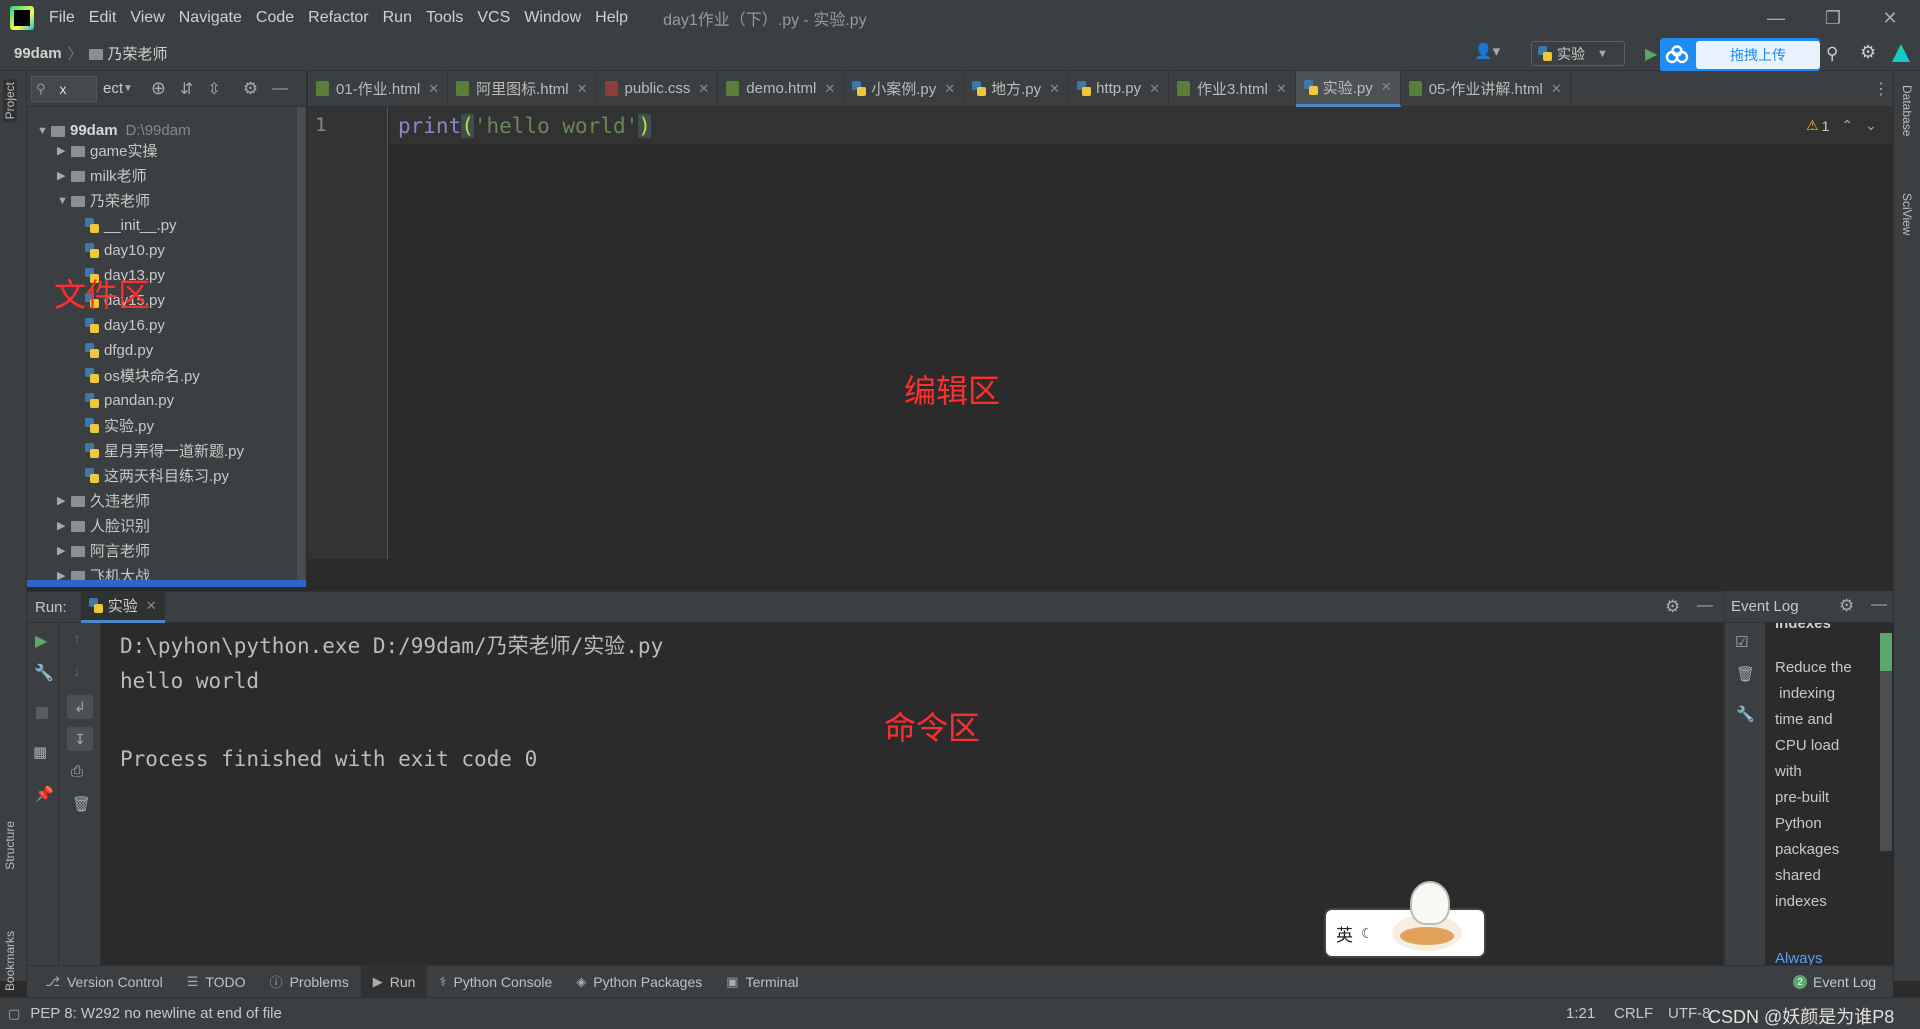 The width and height of the screenshot is (1920, 1029). I want to click on run-config-select: 实验 ▼, so click(1578, 53).